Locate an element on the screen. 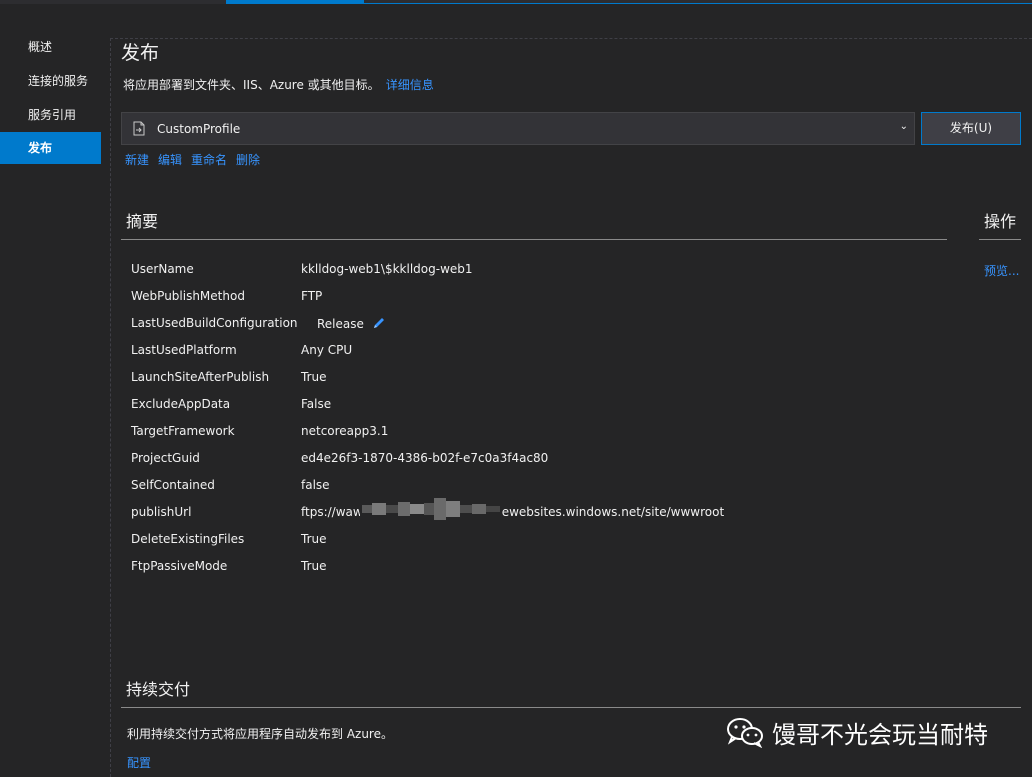  prop-value-platform: Any CPU is located at coordinates (327, 350).